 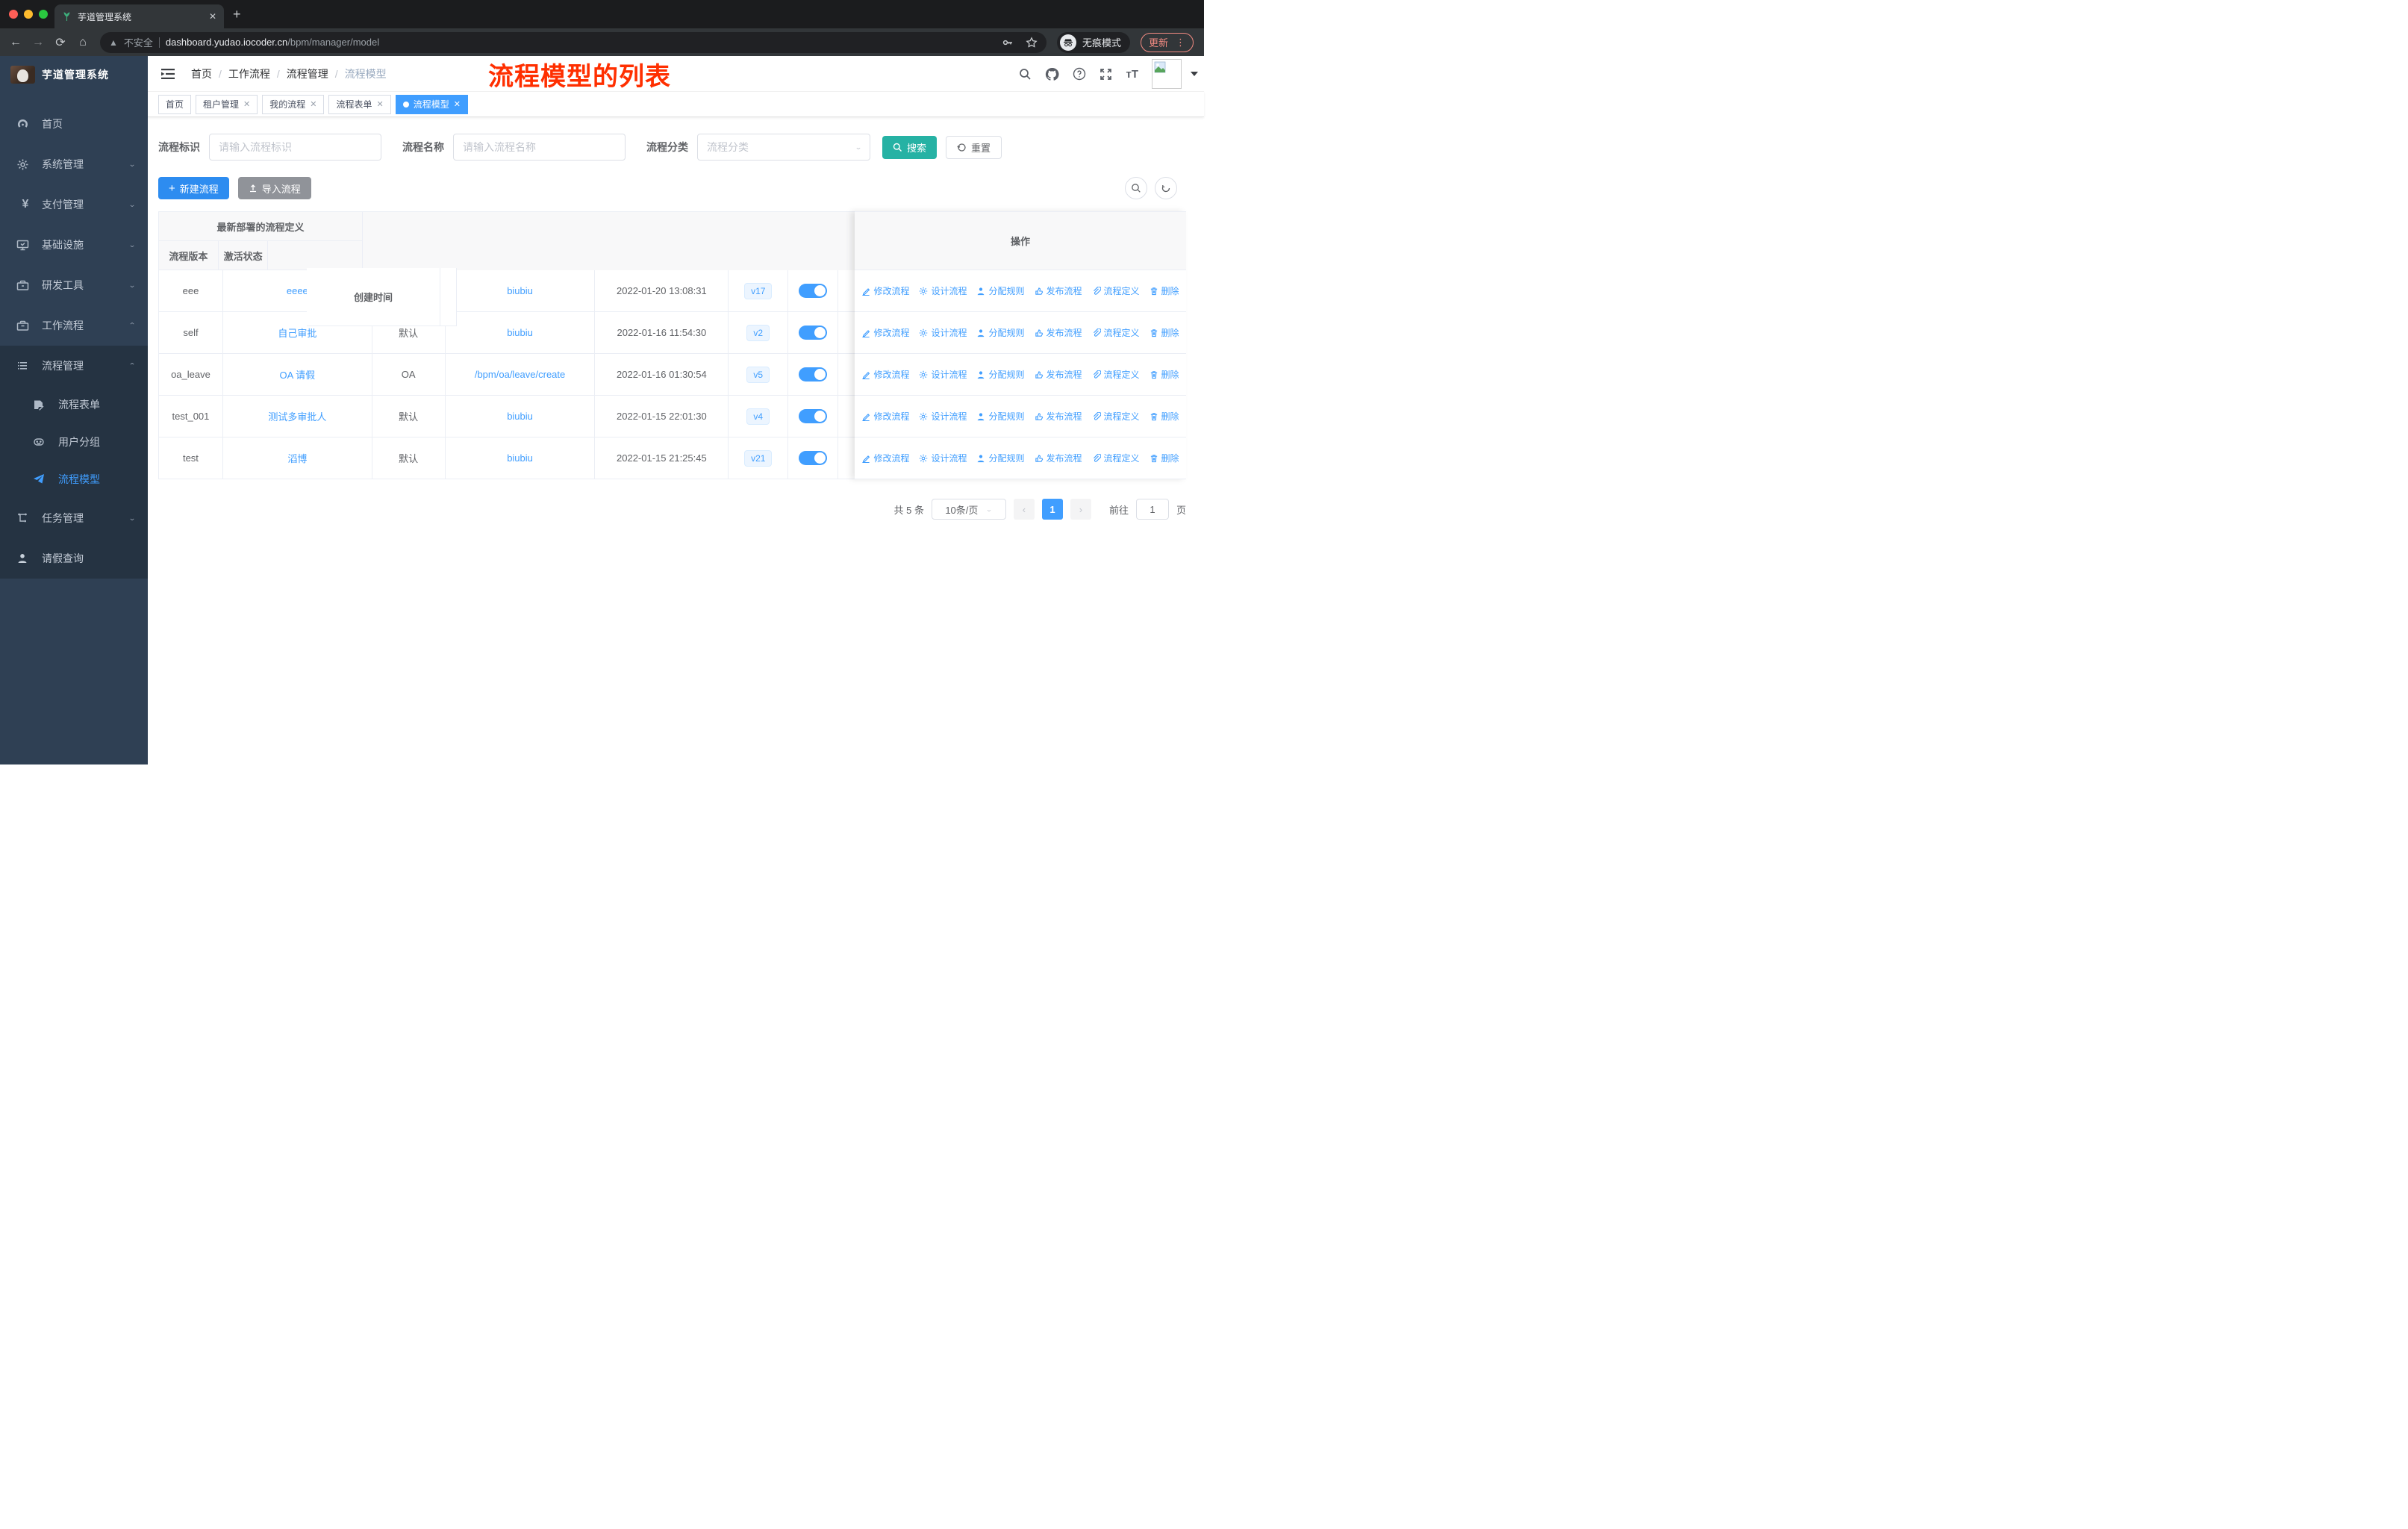 What do you see at coordinates (783, 147) in the screenshot?
I see `category-select: 流程分类 ⌄` at bounding box center [783, 147].